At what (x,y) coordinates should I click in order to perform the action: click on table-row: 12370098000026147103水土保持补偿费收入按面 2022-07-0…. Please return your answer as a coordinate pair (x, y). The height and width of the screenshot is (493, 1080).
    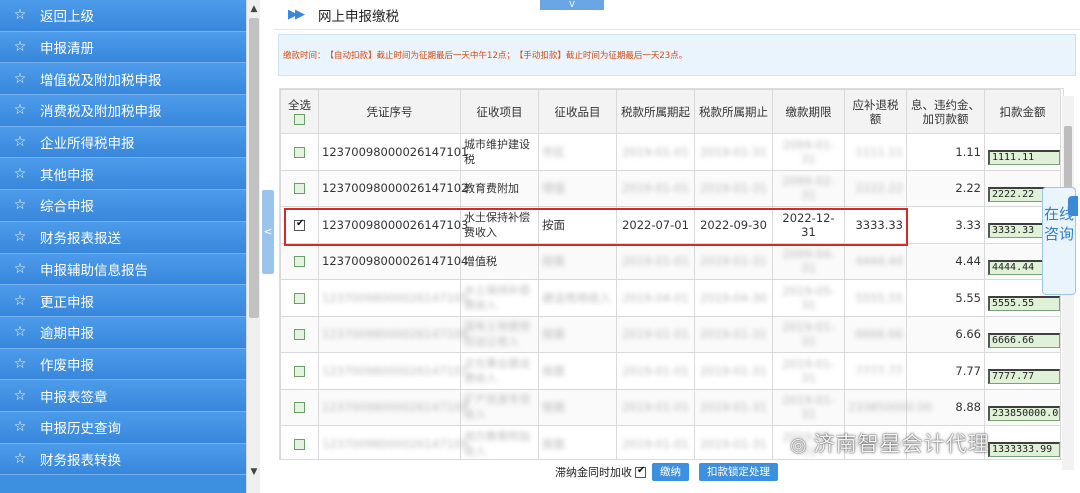
    Looking at the image, I should click on (670, 225).